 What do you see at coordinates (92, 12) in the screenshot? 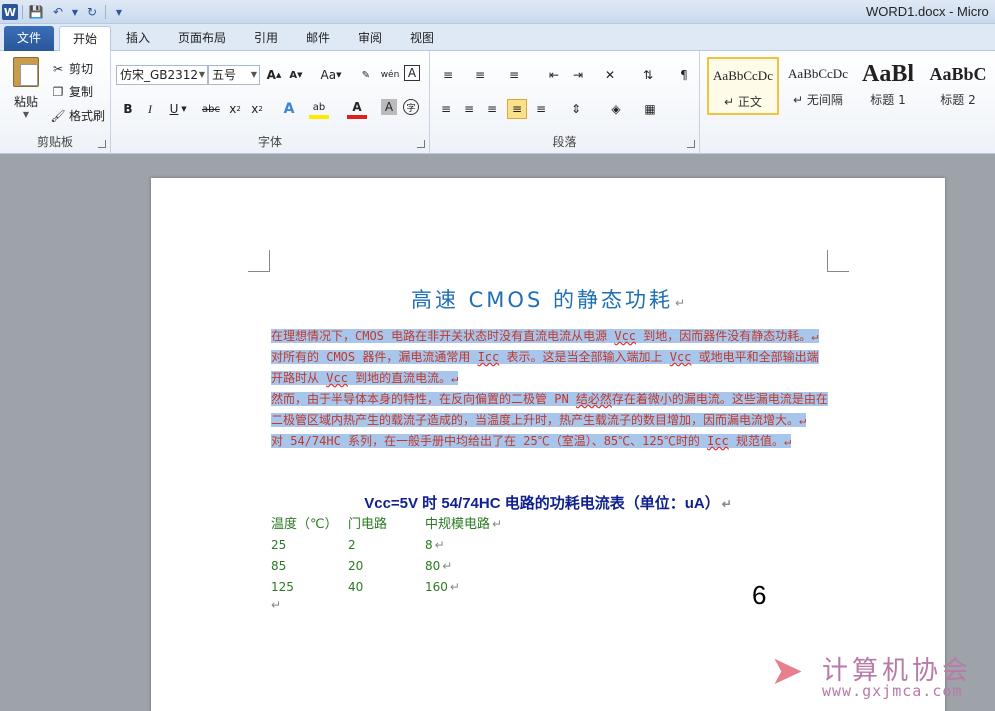
I see `redo-icon: ↻` at bounding box center [92, 12].